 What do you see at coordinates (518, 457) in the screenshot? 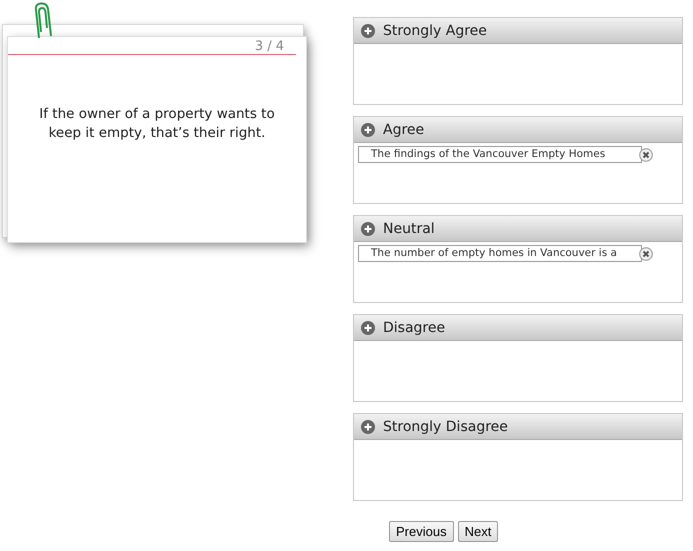
I see `drop-zone: Strongly Disagree` at bounding box center [518, 457].